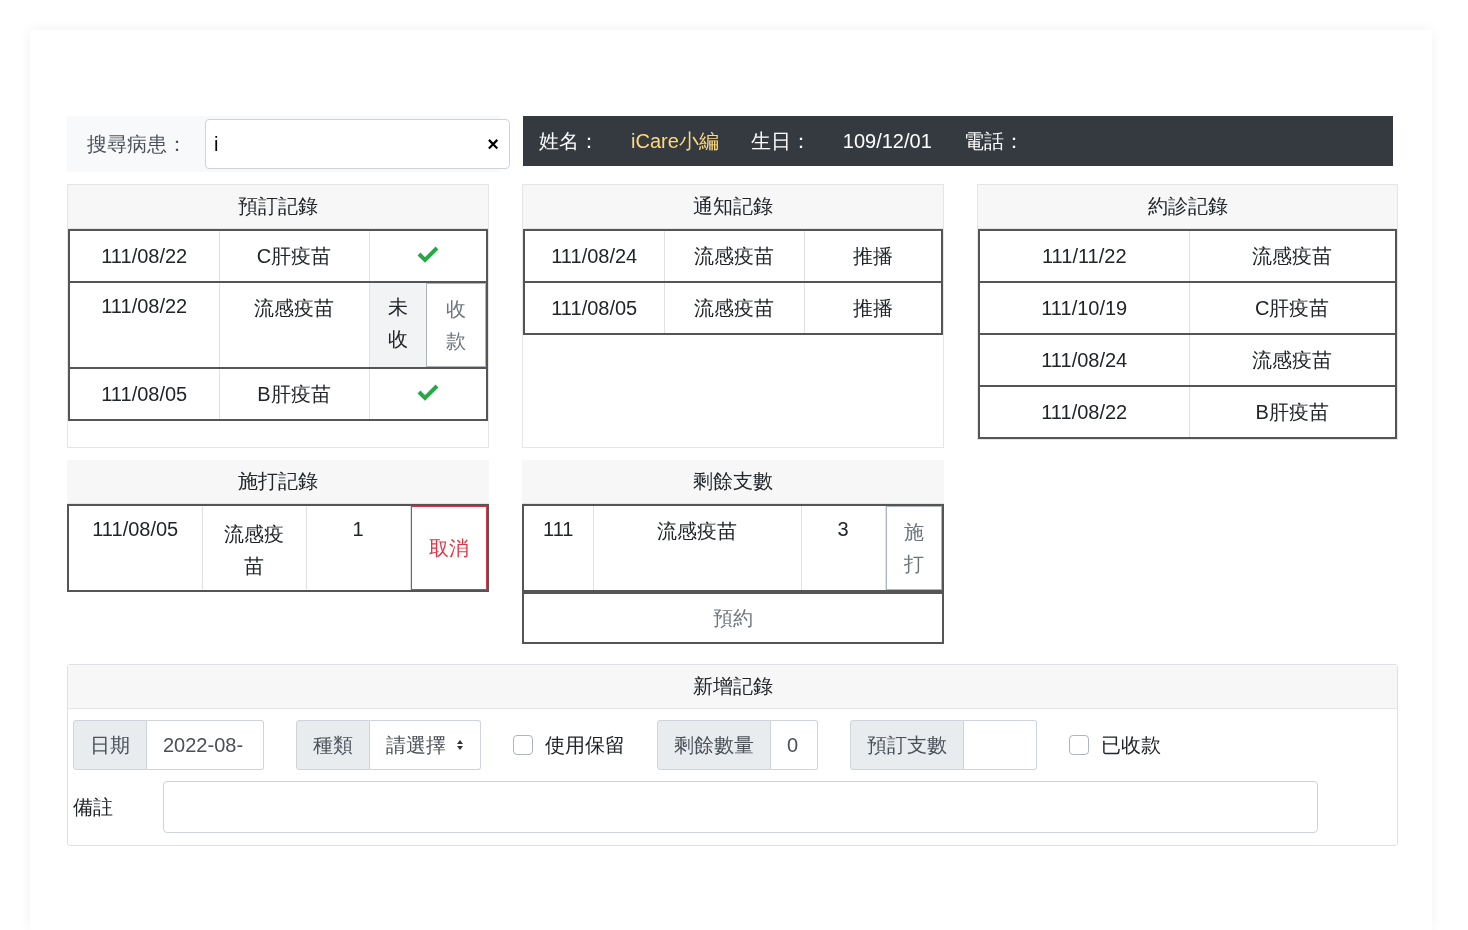  Describe the element at coordinates (460, 745) in the screenshot. I see `sort-caret-icon` at that location.